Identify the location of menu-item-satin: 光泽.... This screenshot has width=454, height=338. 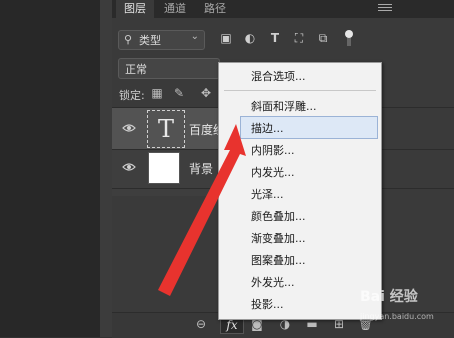
(267, 194).